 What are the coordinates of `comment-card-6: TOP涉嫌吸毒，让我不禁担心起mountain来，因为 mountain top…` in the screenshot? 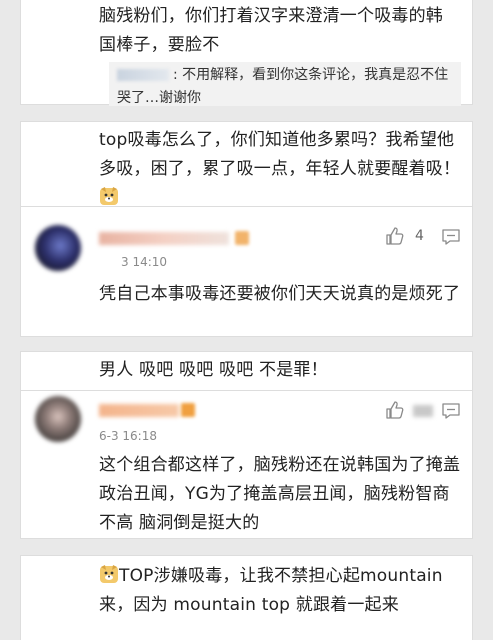 It's located at (246, 597).